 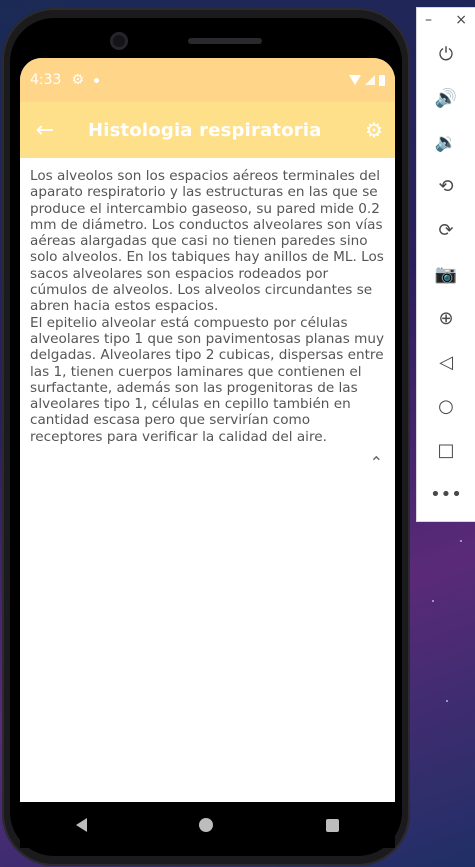 What do you see at coordinates (382, 80) in the screenshot?
I see `battery-icon` at bounding box center [382, 80].